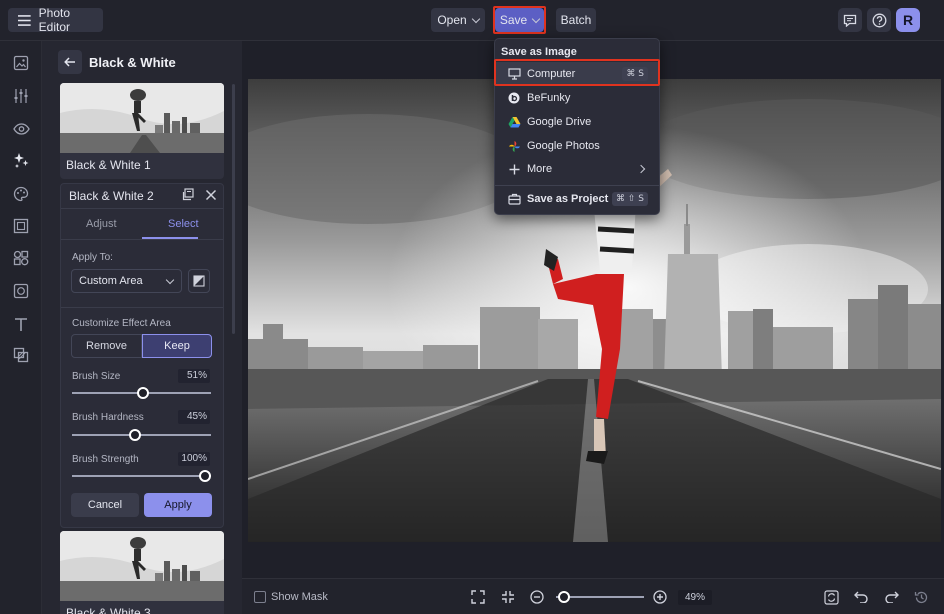 The width and height of the screenshot is (944, 614). I want to click on actual-size-icon, so click(508, 597).